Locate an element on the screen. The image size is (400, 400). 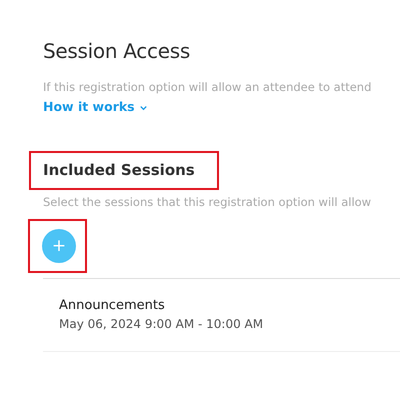
session-name: Announcements is located at coordinates (112, 306).